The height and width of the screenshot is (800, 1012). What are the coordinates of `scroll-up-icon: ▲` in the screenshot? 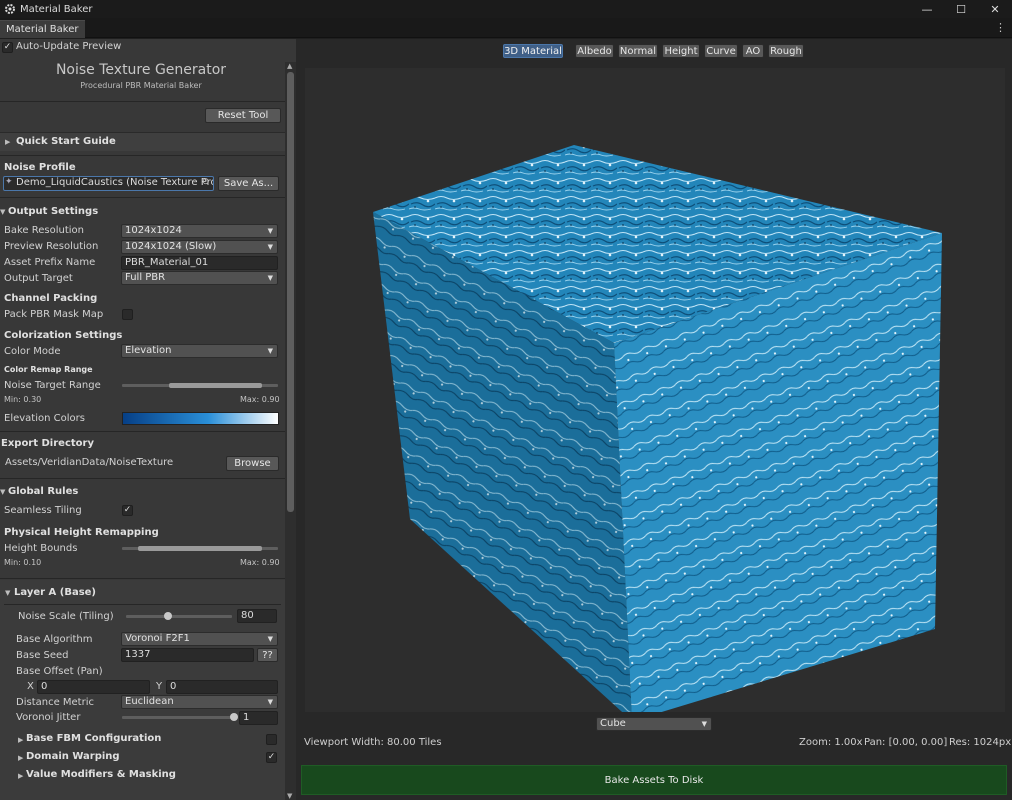 It's located at (289, 66).